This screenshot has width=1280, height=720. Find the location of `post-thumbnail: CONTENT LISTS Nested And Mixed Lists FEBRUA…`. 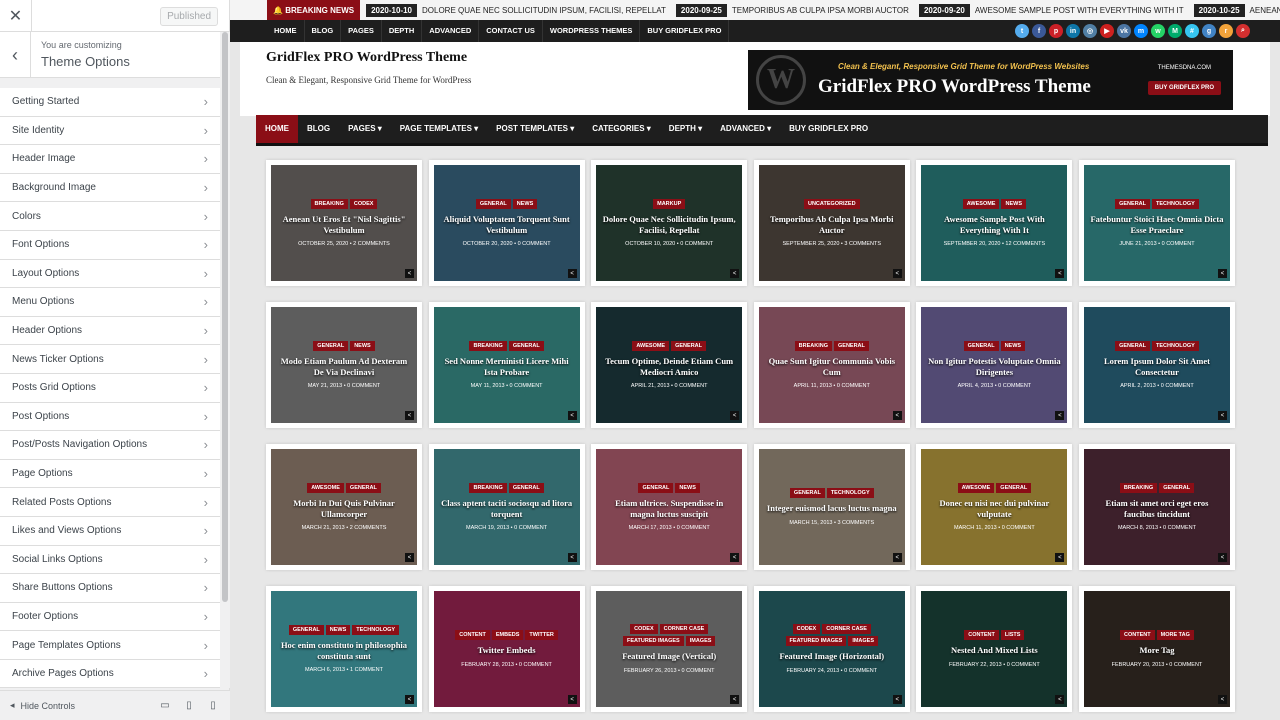

post-thumbnail: CONTENT LISTS Nested And Mixed Lists FEBRUA… is located at coordinates (994, 649).